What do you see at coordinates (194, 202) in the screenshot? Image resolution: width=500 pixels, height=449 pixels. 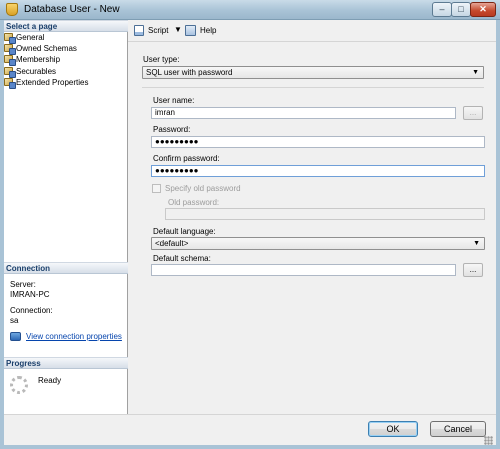 I see `old-password-label: Old password:` at bounding box center [194, 202].